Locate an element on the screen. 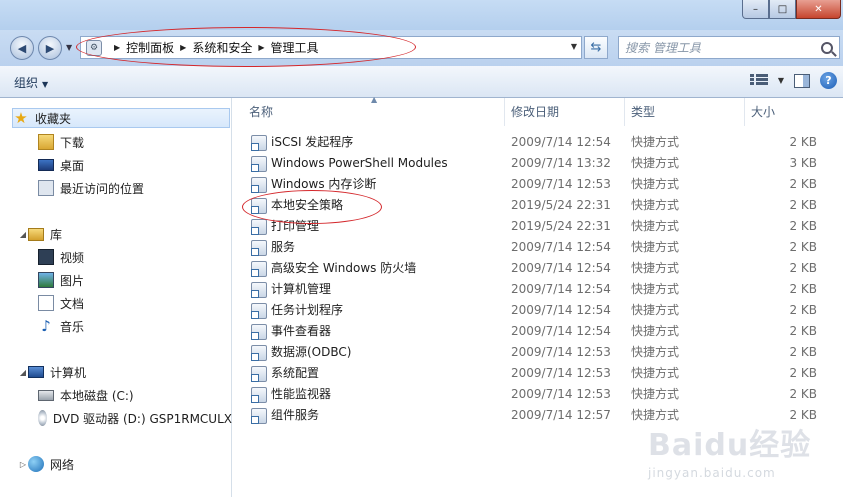 The width and height of the screenshot is (843, 497). table-row: Windows 内存诊断 2009/7/14 12:53 快捷方式 2 KB is located at coordinates (538, 184).